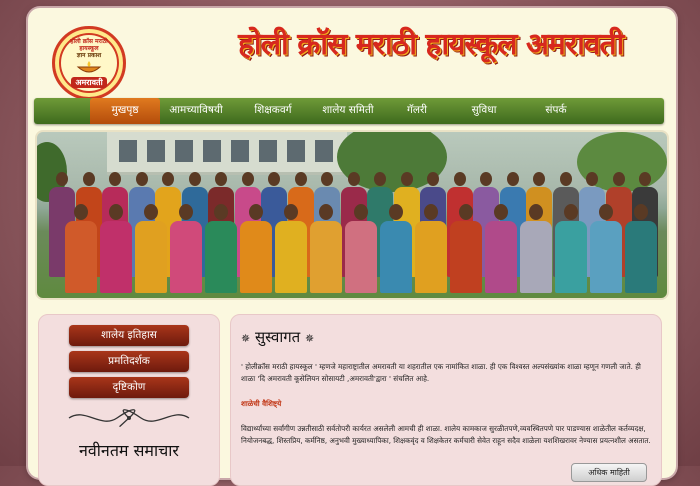 The height and width of the screenshot is (486, 700). Describe the element at coordinates (227, 153) in the screenshot. I see `school-building` at that location.